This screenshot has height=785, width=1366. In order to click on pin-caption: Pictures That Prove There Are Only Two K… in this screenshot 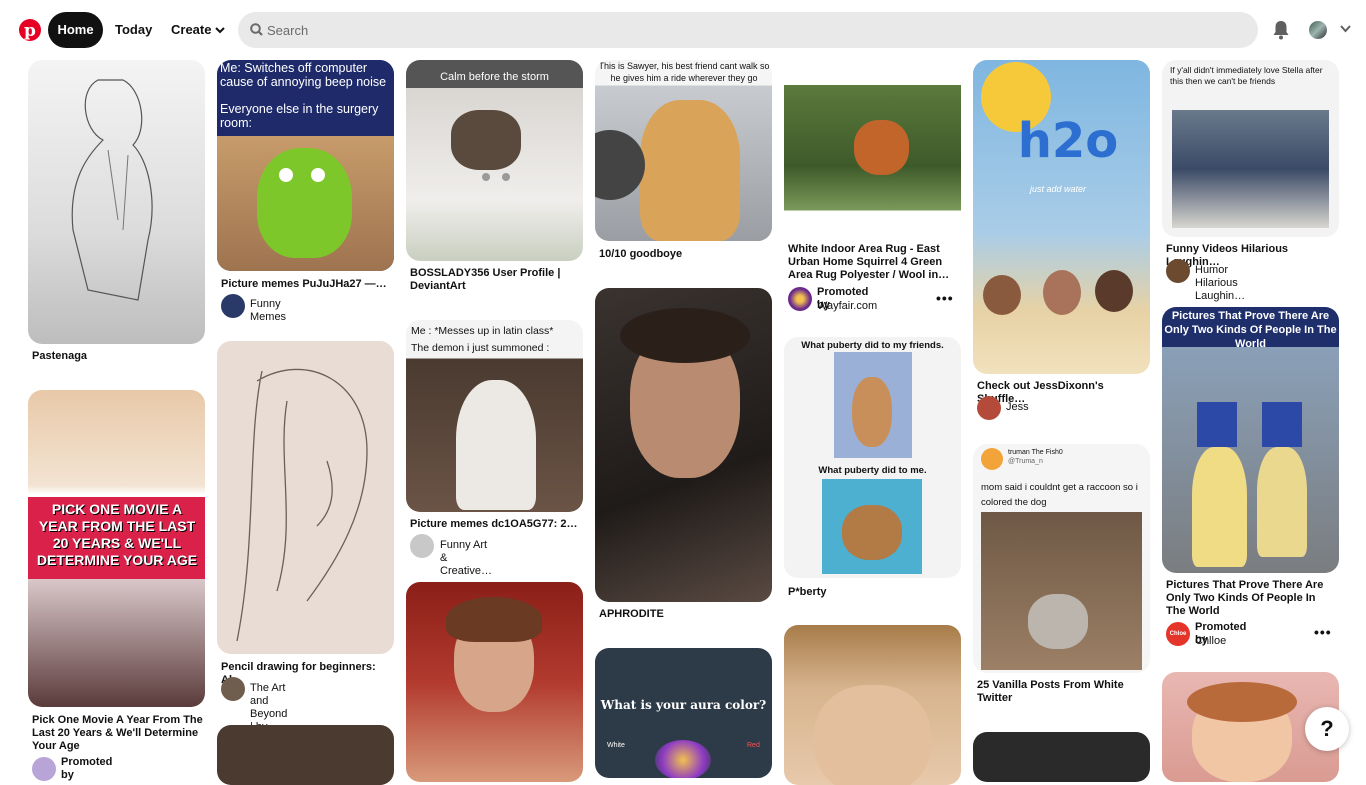, I will do `click(1245, 598)`.